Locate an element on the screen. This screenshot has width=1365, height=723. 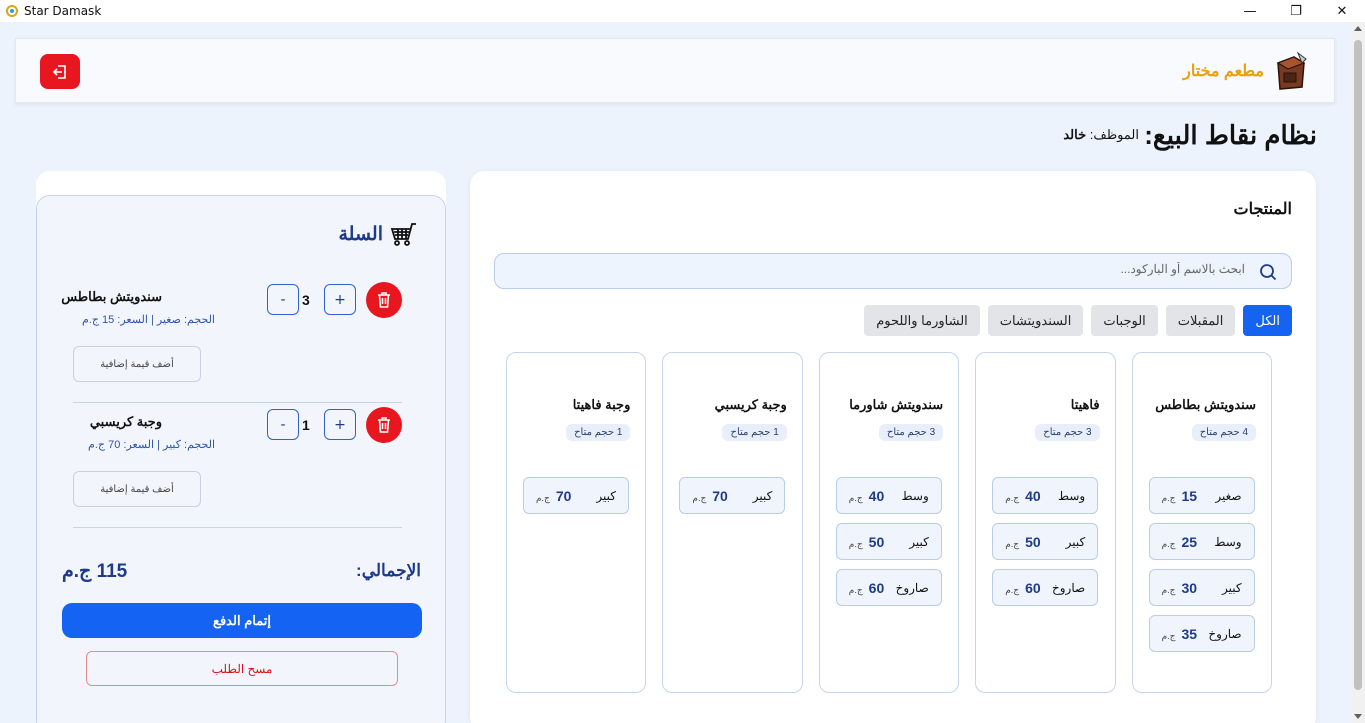
size-price: 25 is located at coordinates (1189, 541).